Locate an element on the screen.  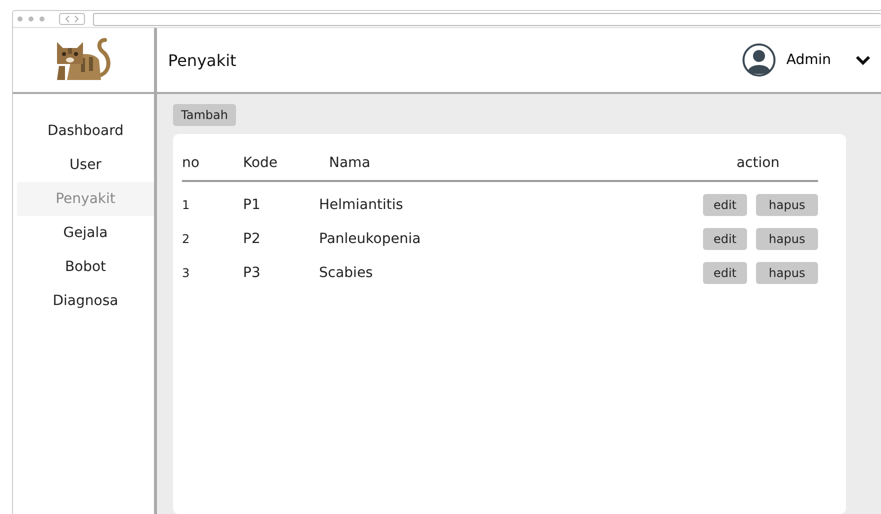
page-title: Penyakit is located at coordinates (202, 60).